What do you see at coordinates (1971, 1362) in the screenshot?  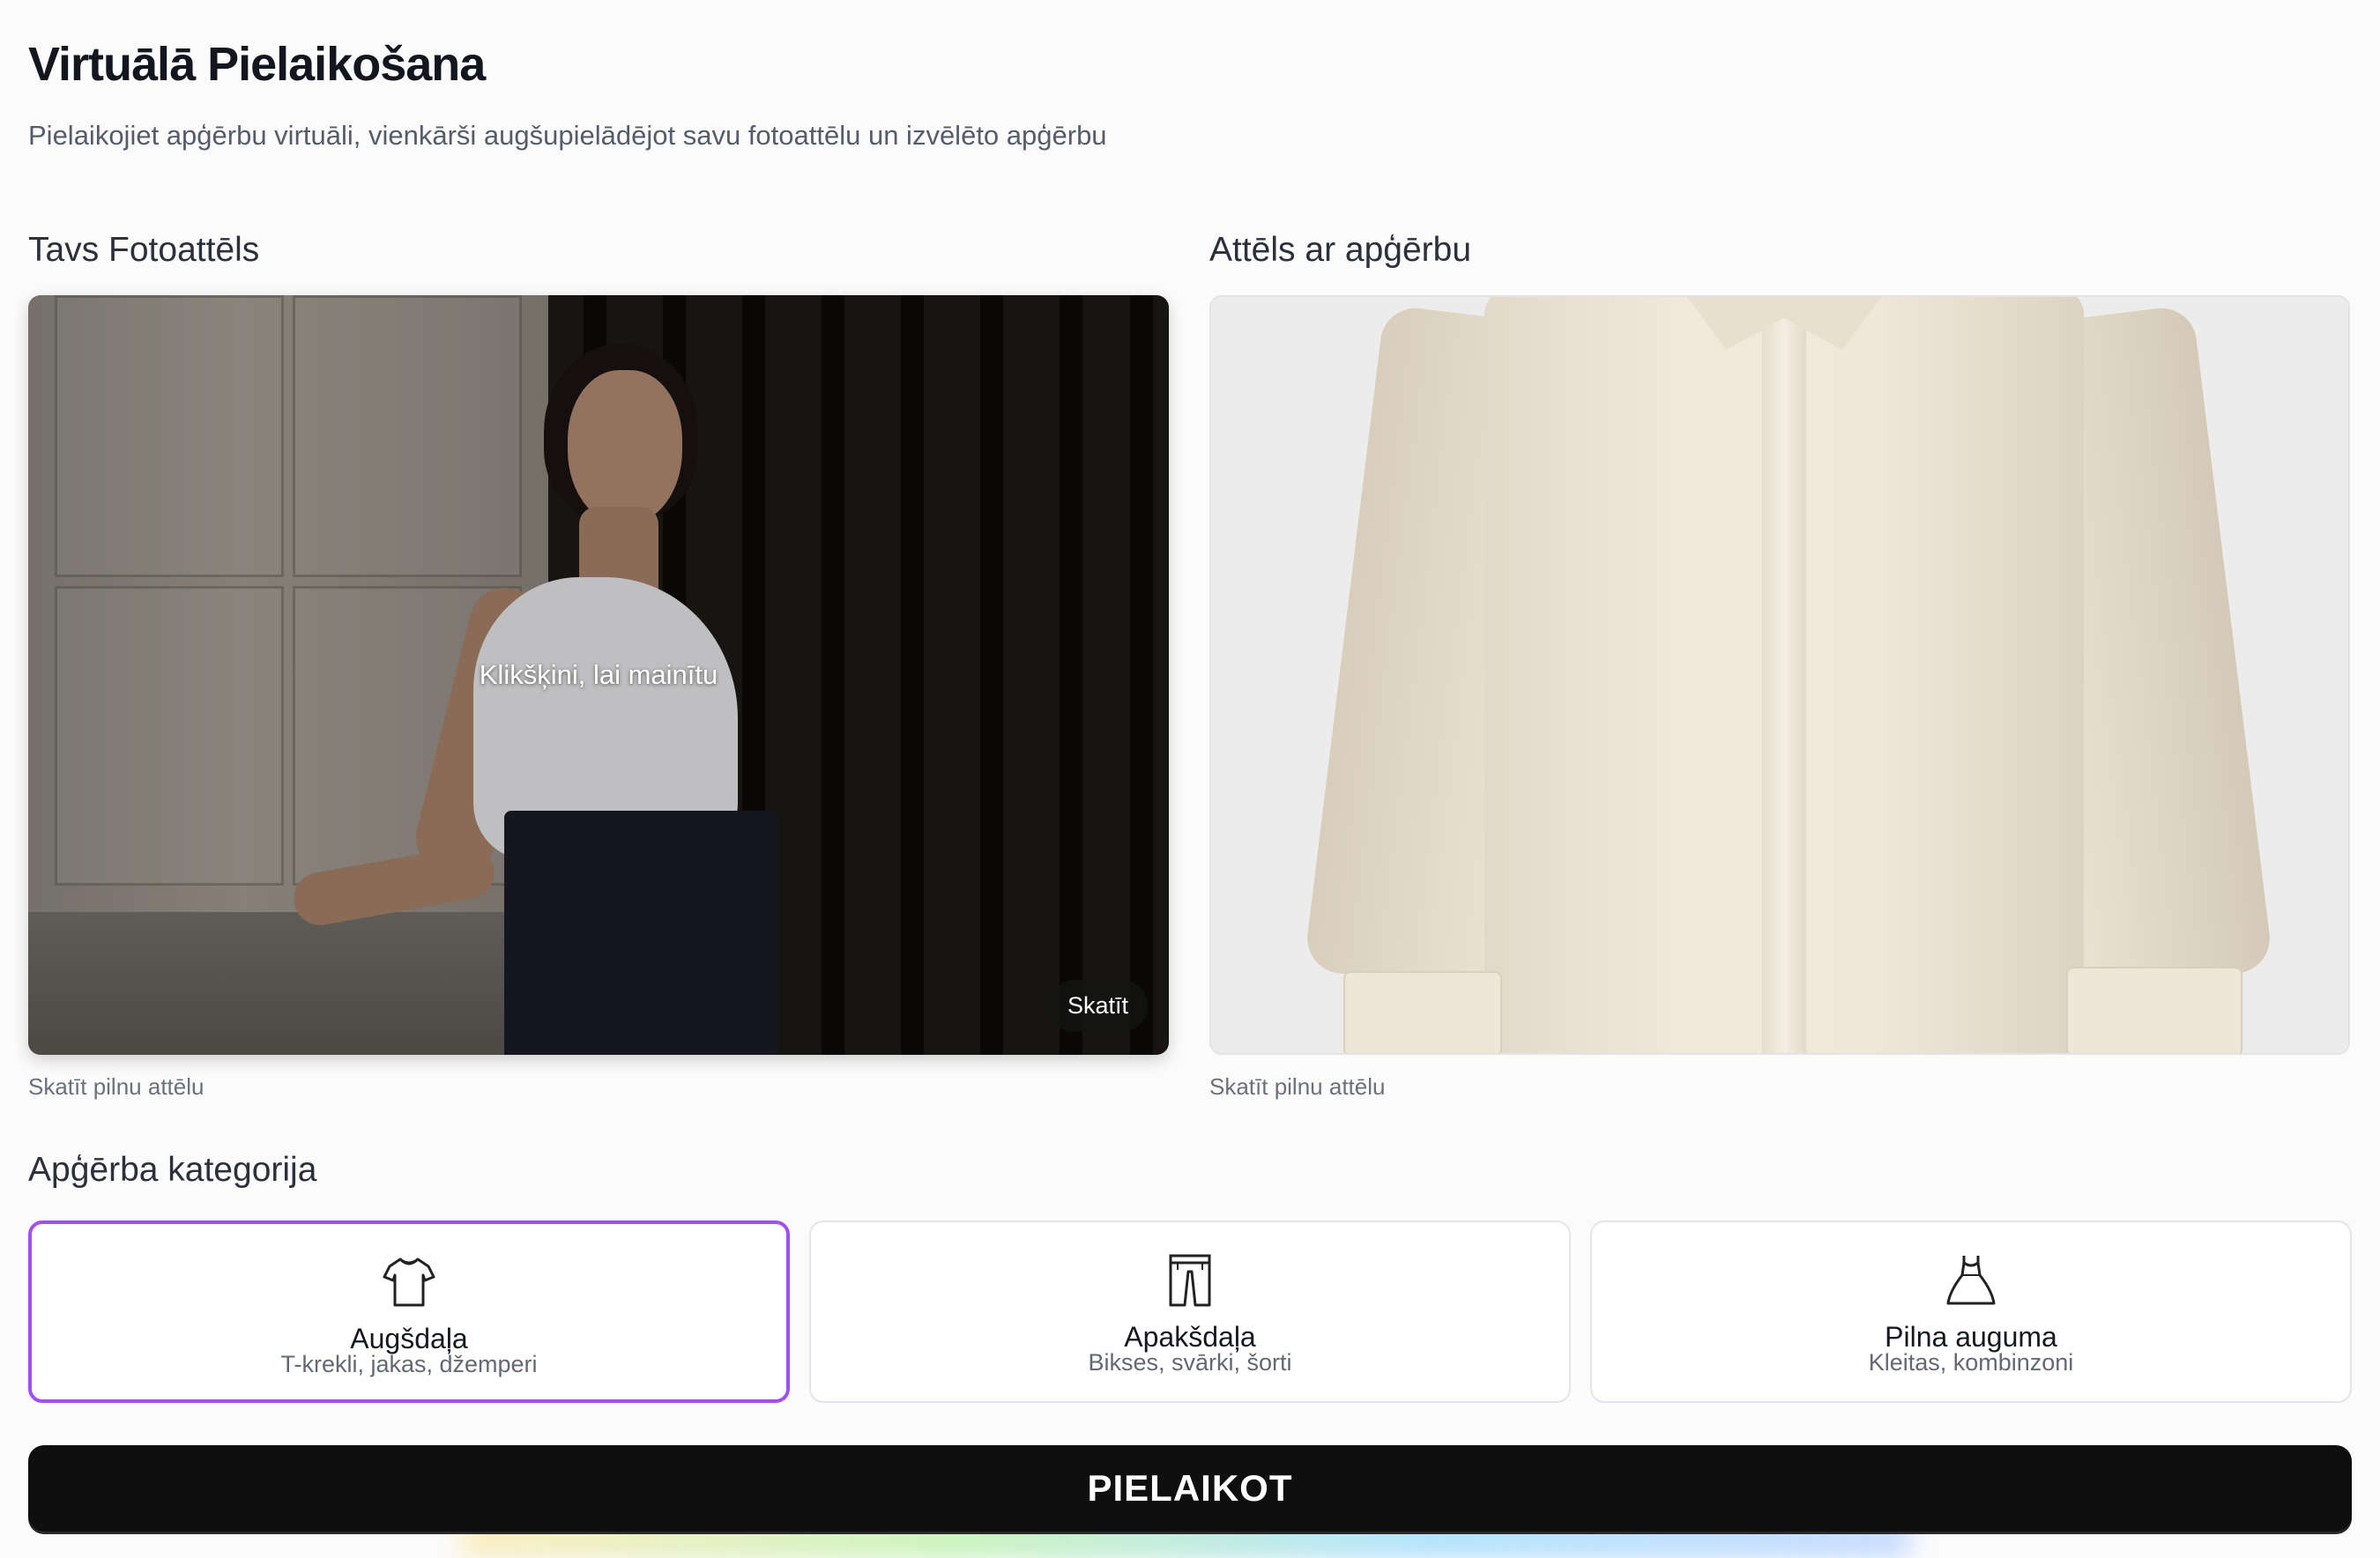 I see `category-desc: Kleitas, kombinzoni` at bounding box center [1971, 1362].